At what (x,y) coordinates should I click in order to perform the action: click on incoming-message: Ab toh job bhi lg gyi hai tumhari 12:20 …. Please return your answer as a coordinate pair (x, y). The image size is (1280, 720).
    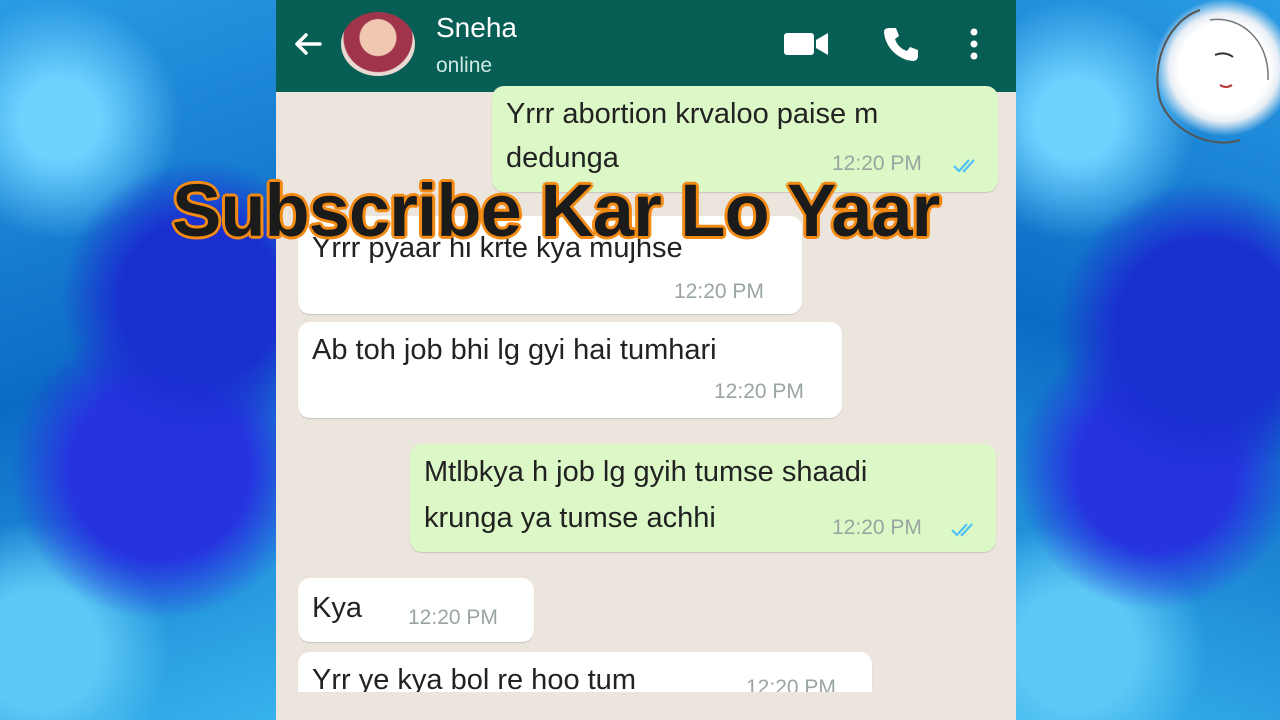
    Looking at the image, I should click on (570, 370).